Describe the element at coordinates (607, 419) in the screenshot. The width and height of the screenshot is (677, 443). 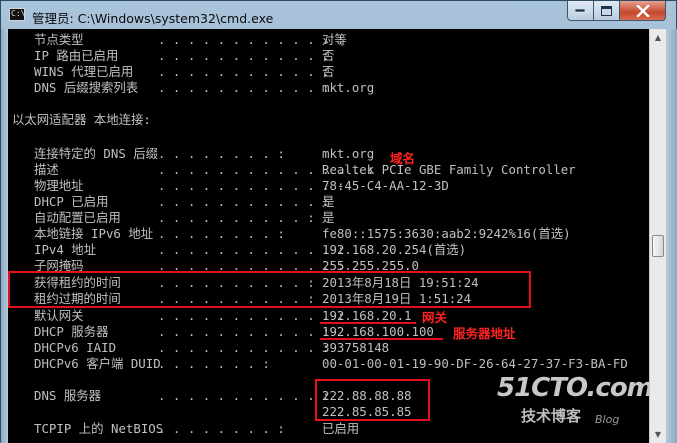
I see `watermark-blog: Blog` at that location.